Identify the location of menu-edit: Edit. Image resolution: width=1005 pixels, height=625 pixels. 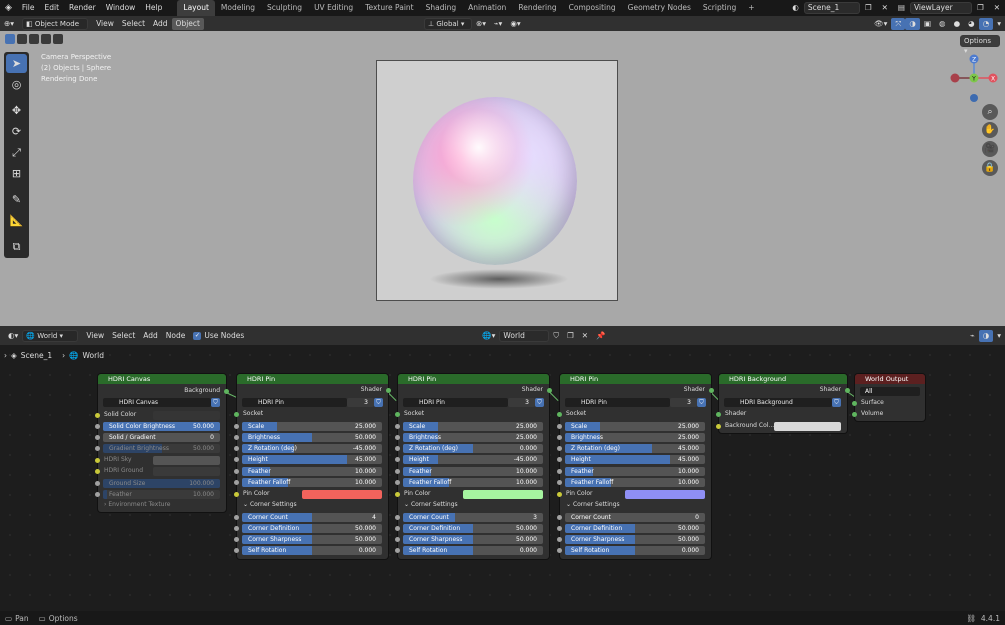
(51, 8).